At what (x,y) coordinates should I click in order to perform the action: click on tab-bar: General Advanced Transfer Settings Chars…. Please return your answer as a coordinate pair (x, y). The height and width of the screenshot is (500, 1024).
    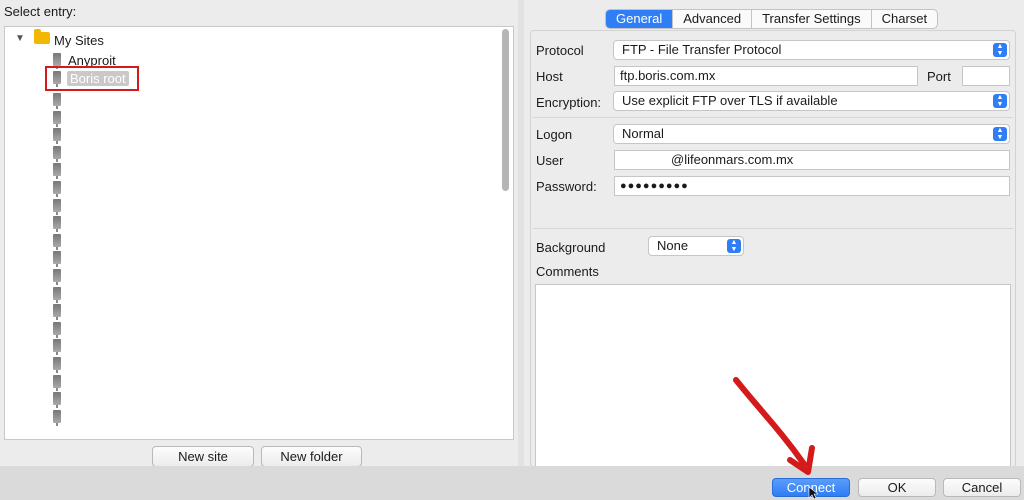
    Looking at the image, I should click on (772, 19).